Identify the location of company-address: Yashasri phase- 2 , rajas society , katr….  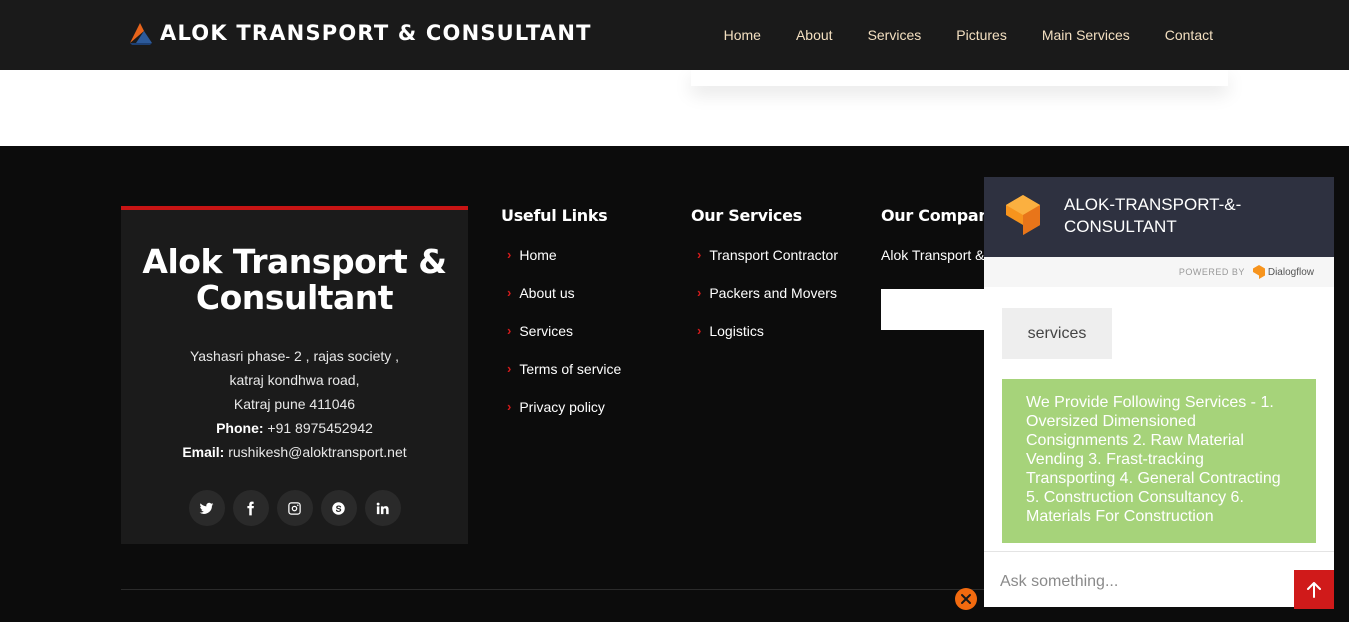
(294, 404).